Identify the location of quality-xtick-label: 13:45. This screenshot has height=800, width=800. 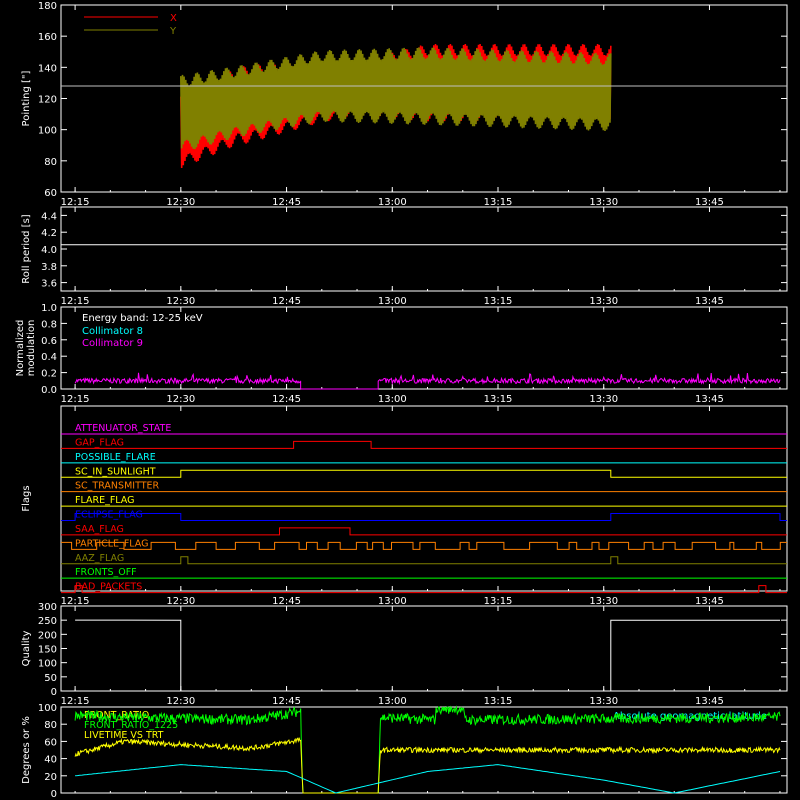
(709, 701).